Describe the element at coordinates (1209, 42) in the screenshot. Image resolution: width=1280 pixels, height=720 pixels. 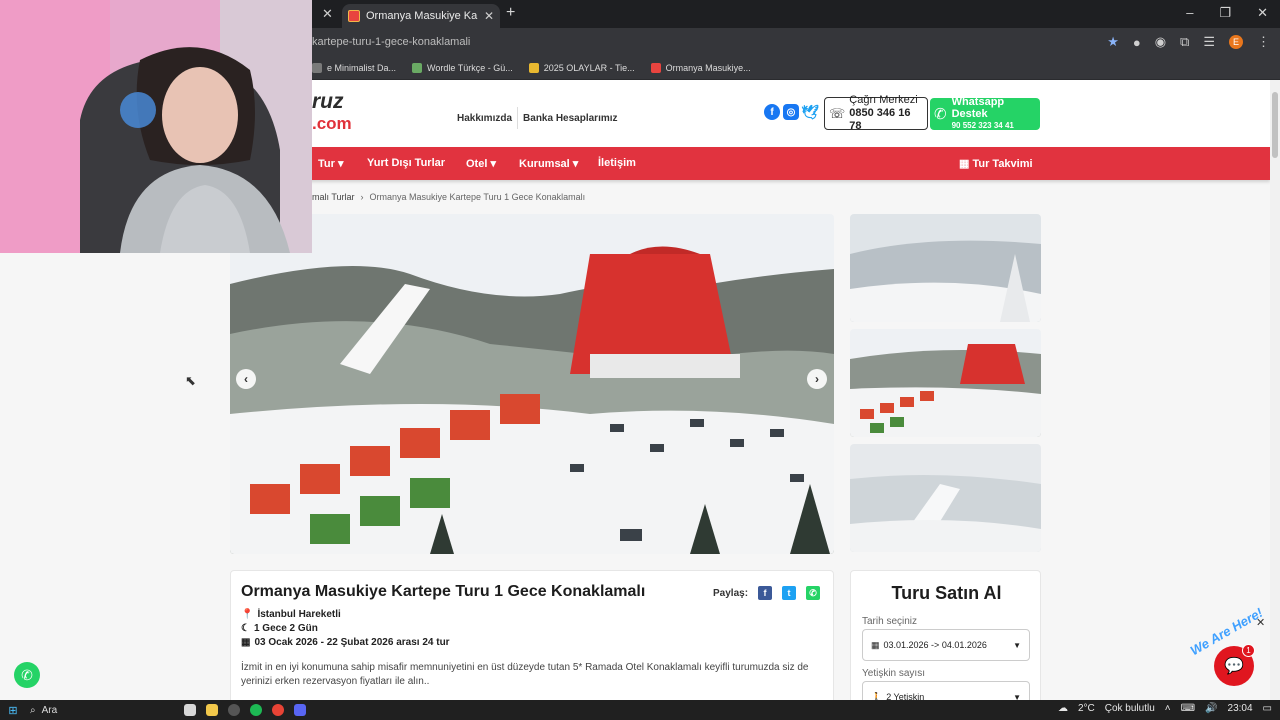
I see `media-control-icon: ☰` at that location.